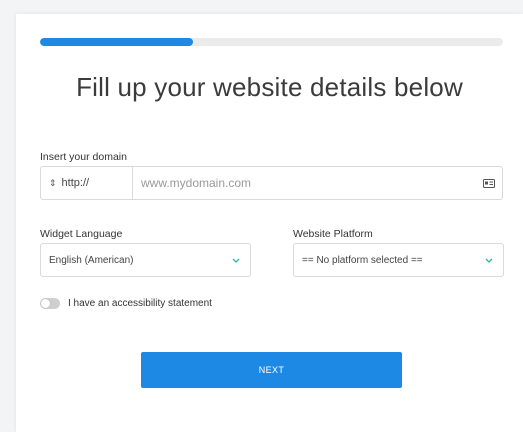 This screenshot has height=432, width=523. What do you see at coordinates (489, 183) in the screenshot?
I see `id-card-icon` at bounding box center [489, 183].